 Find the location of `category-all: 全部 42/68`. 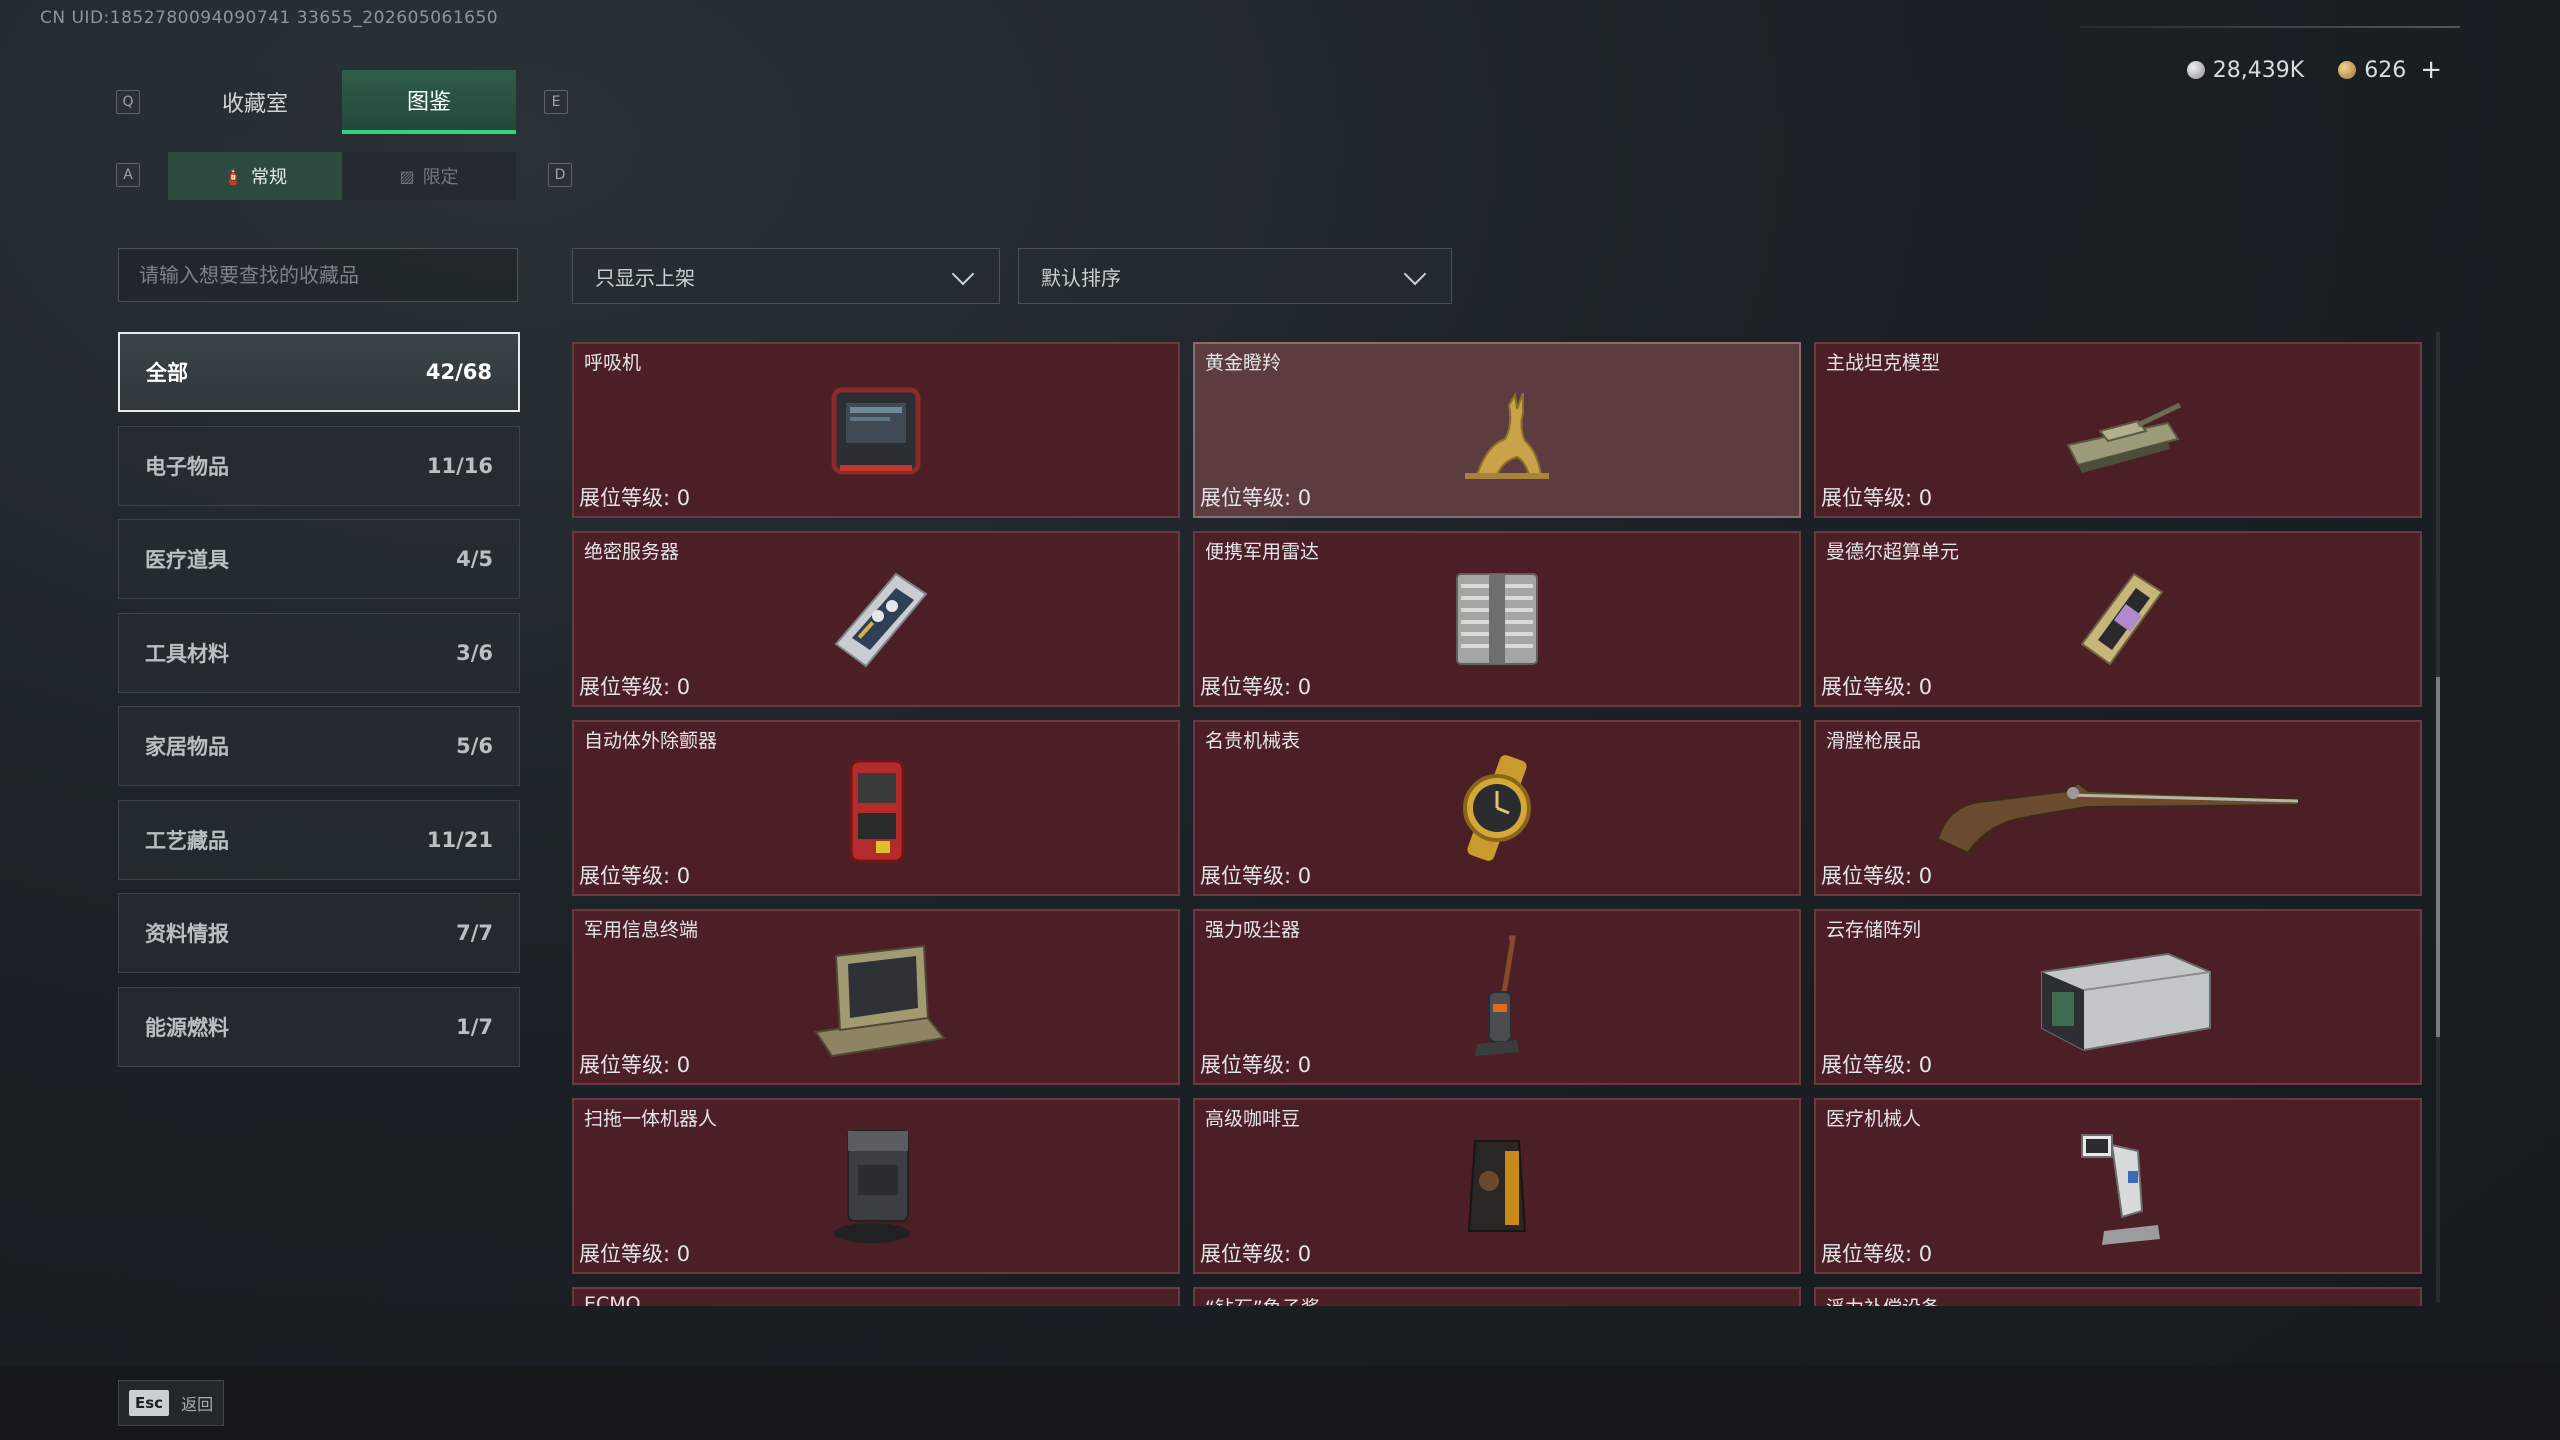

category-all: 全部 42/68 is located at coordinates (319, 372).